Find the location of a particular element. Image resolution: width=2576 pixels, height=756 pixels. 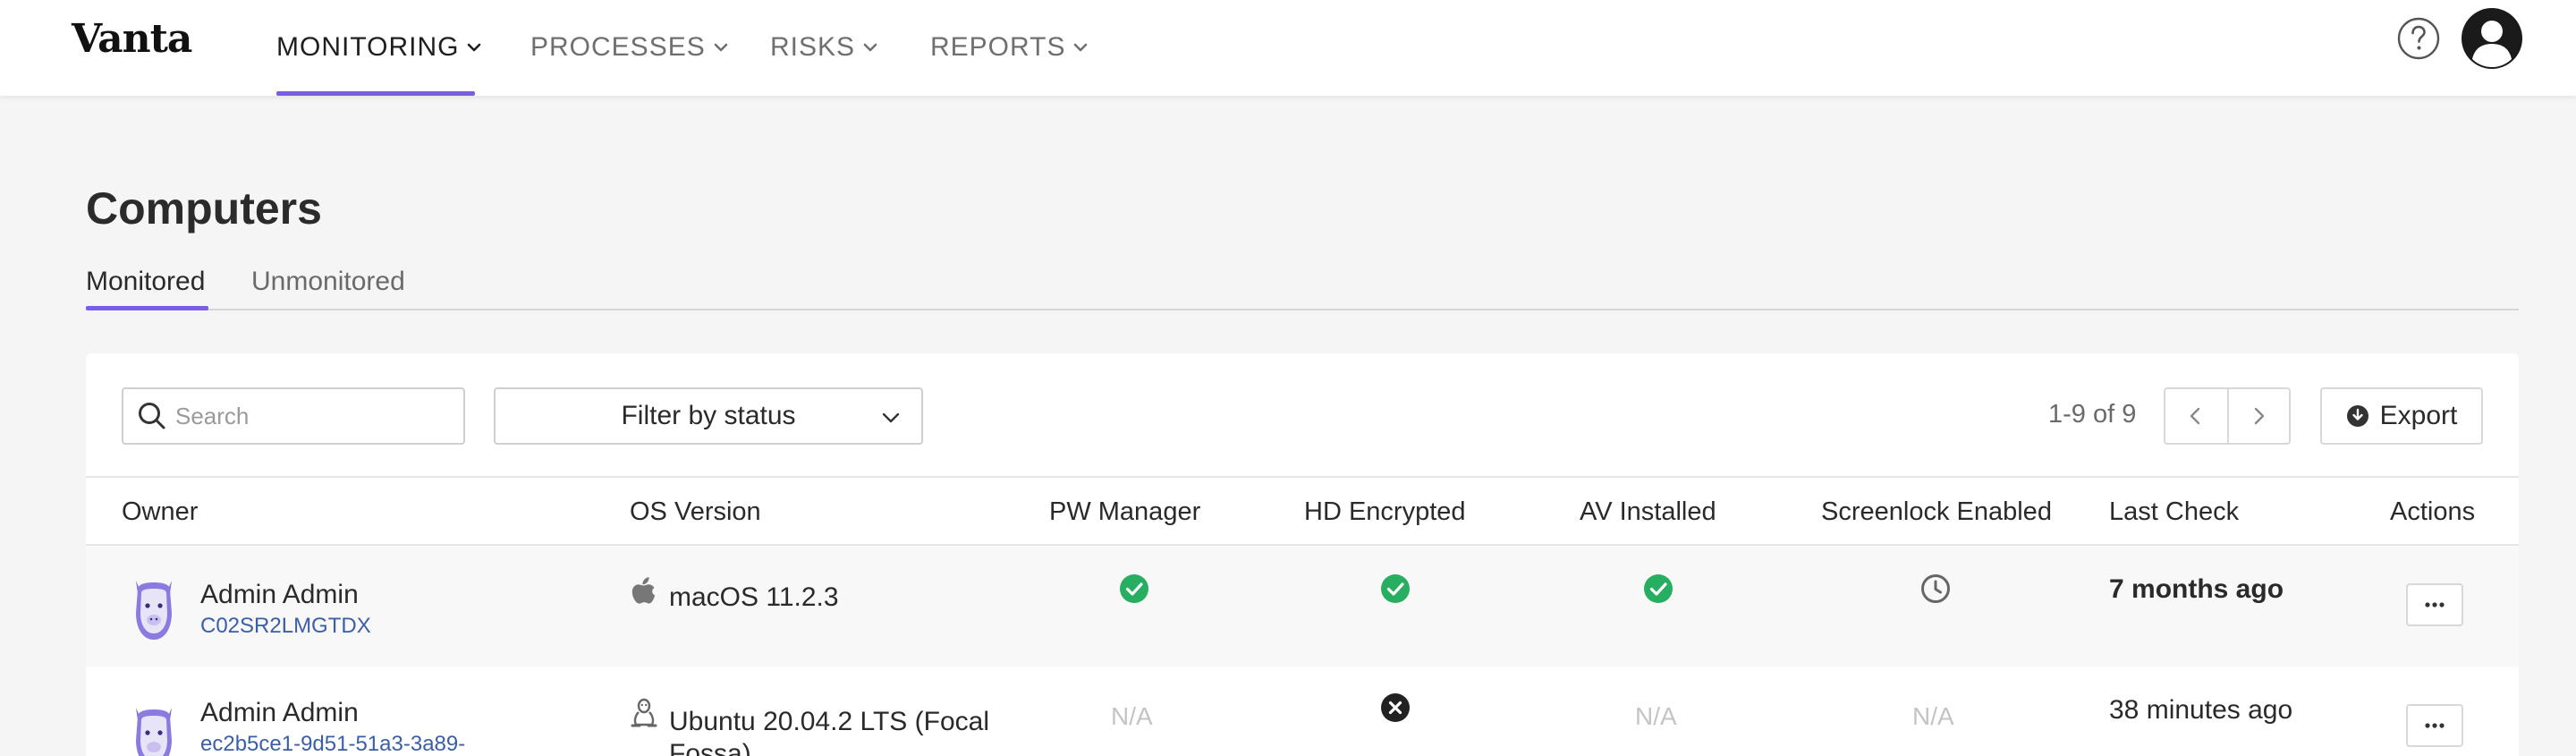

vanta-logo: Vanta is located at coordinates (132, 39).